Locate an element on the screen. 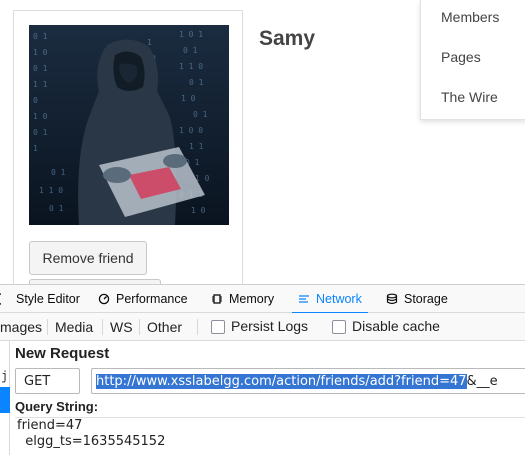  method-input: GET is located at coordinates (47, 381).